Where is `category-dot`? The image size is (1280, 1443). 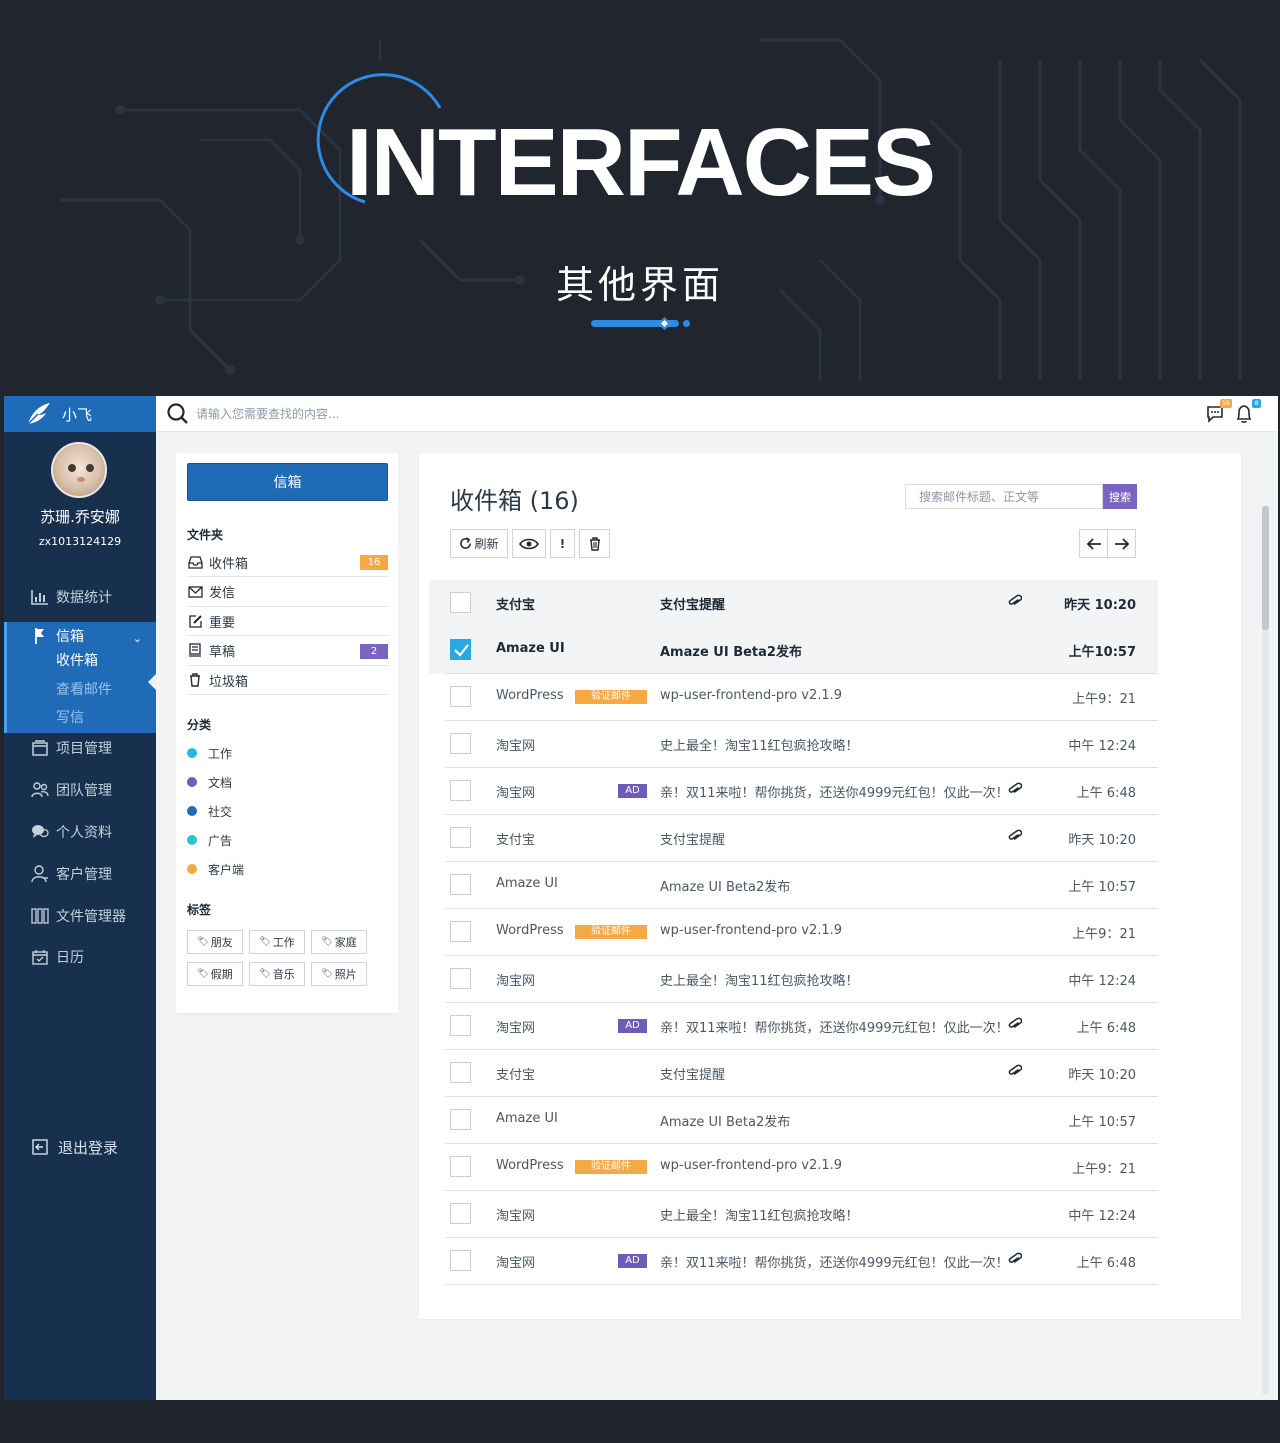
category-dot is located at coordinates (192, 840).